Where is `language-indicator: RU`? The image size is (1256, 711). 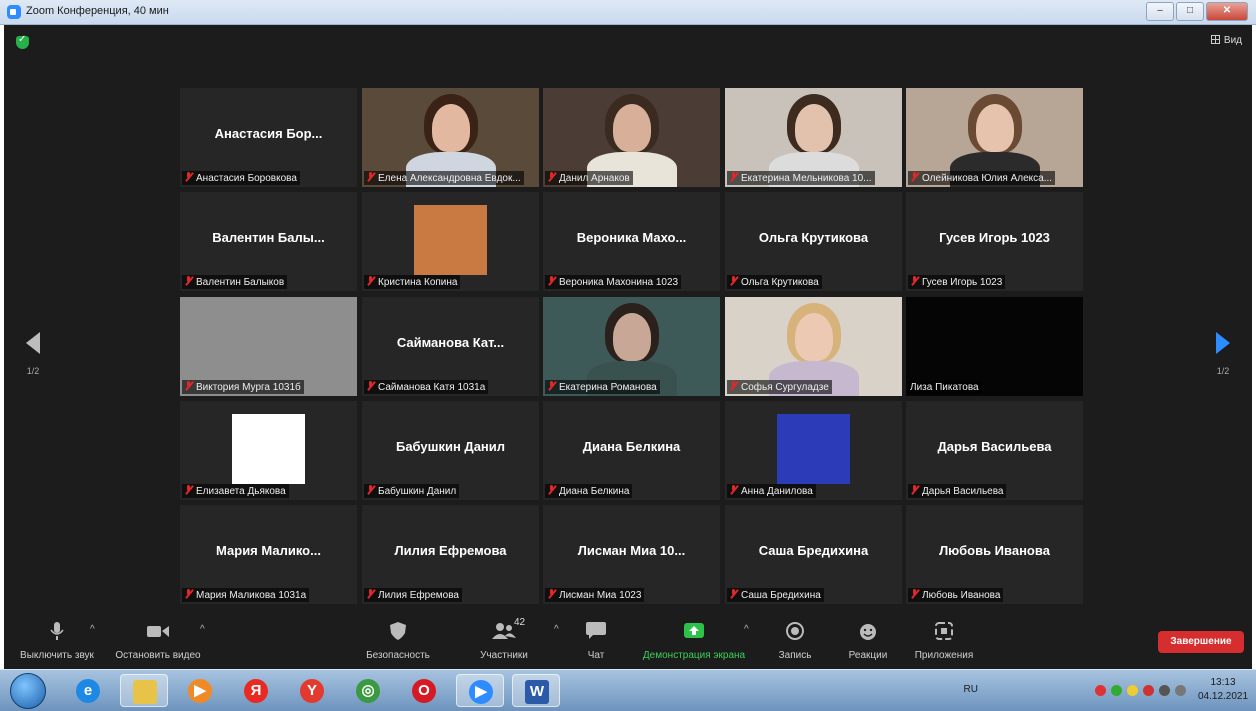 language-indicator: RU is located at coordinates (971, 689).